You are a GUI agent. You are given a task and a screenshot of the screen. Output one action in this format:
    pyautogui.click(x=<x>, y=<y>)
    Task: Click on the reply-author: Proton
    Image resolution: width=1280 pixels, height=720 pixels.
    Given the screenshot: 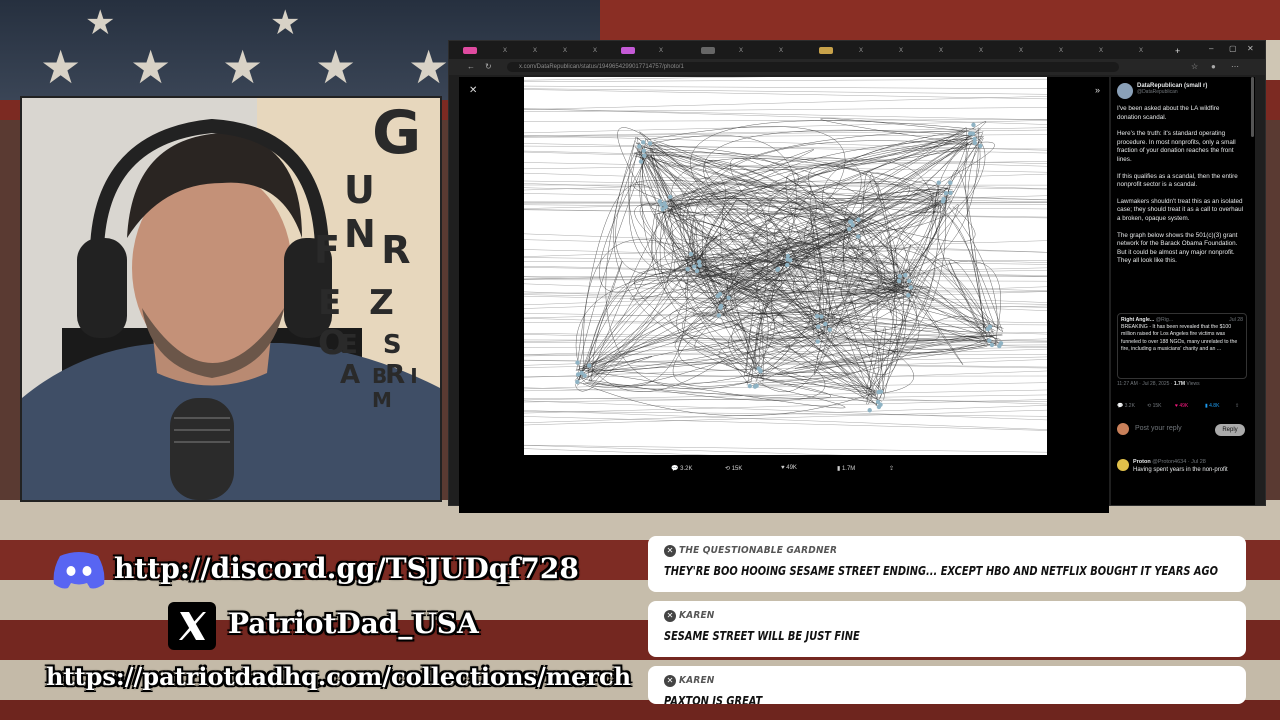 What is the action you would take?
    pyautogui.click(x=1142, y=462)
    